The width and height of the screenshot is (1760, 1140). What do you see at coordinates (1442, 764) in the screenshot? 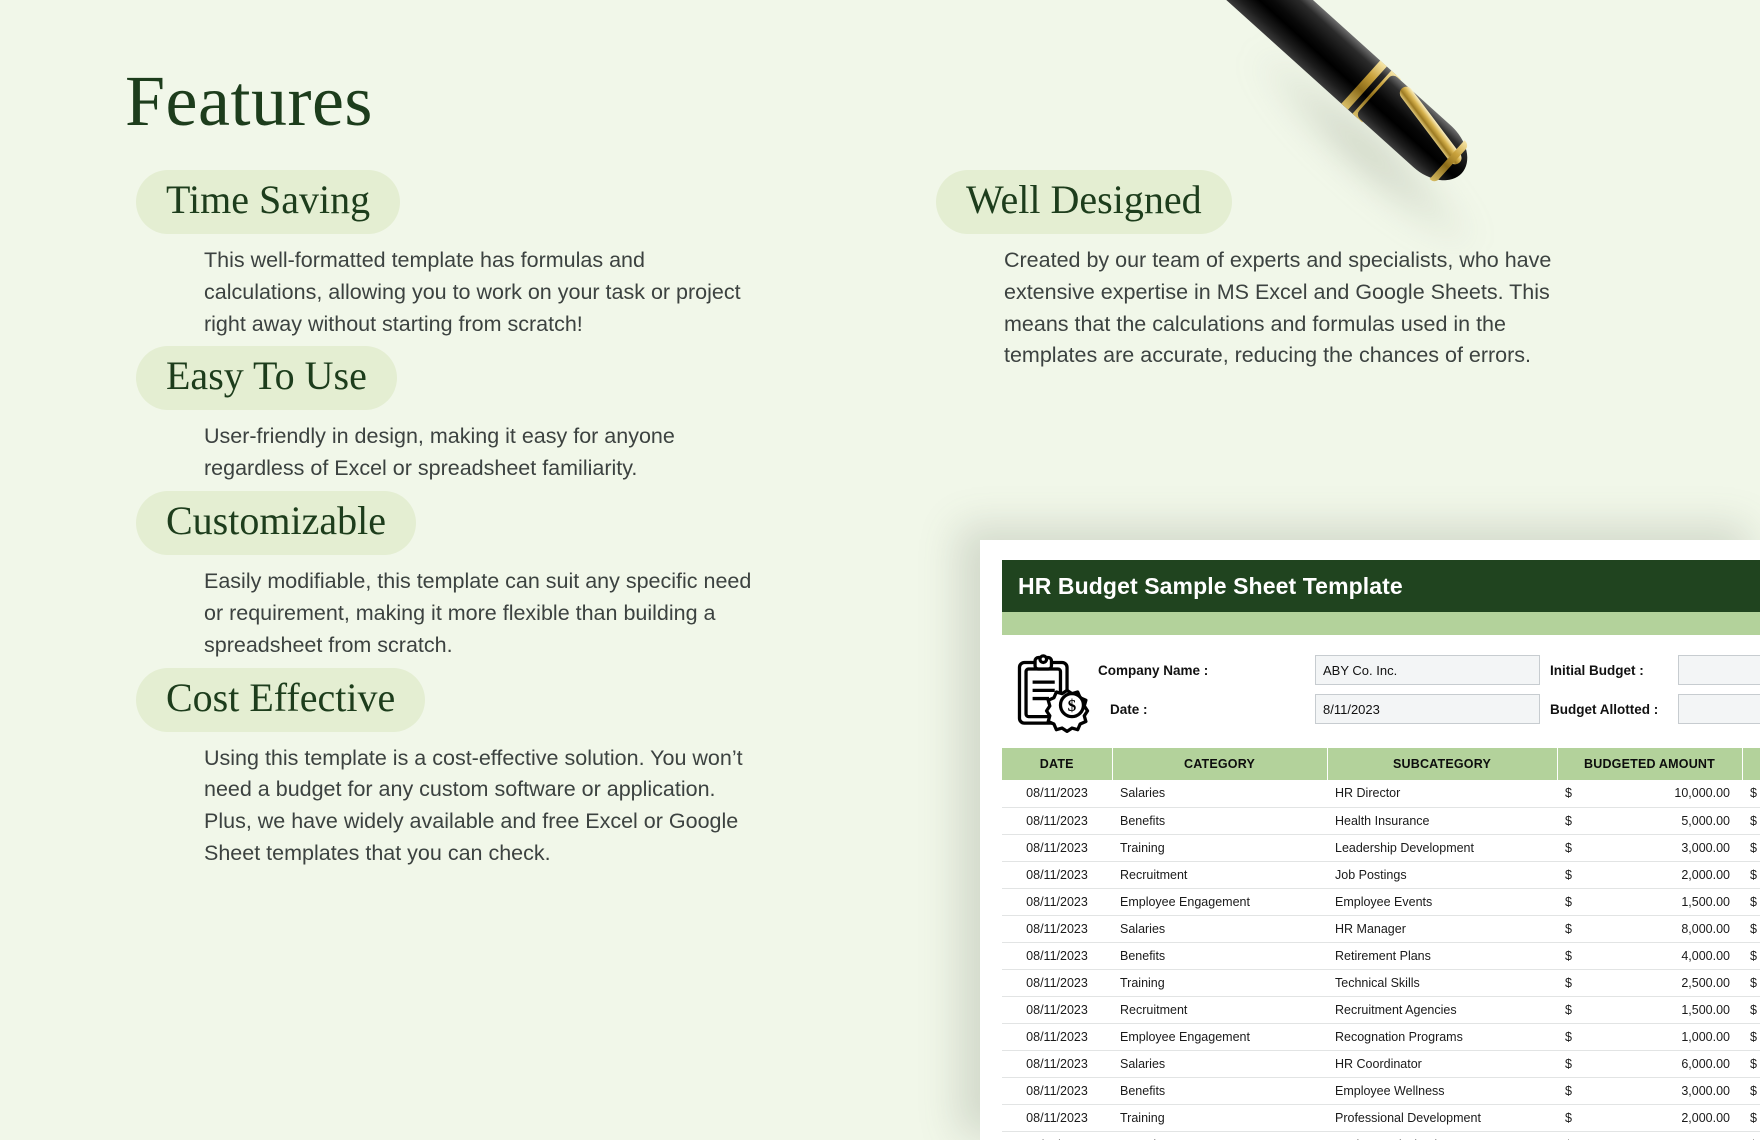
I see `column-header-subcategory: SUBCATEGORY` at bounding box center [1442, 764].